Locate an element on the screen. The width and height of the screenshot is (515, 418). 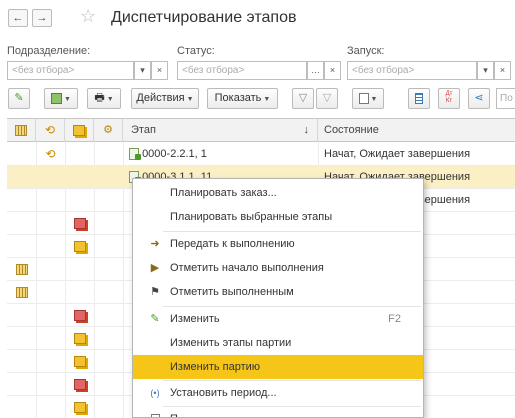
page-title: Диспетчирование этапов is located at coordinates (204, 17).